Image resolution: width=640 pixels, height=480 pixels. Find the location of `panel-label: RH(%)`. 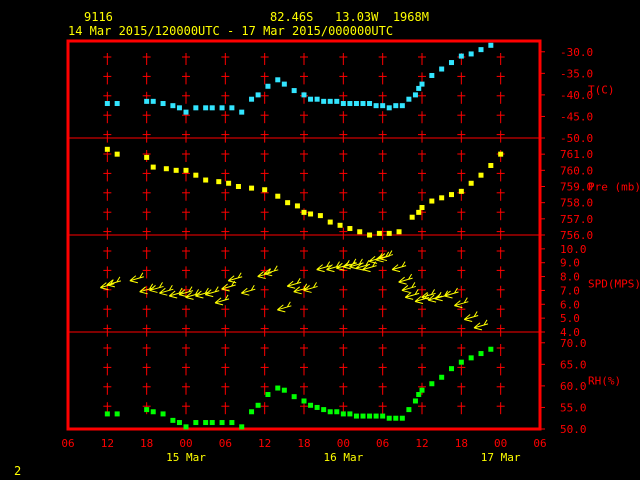

panel-label: RH(%) is located at coordinates (604, 381).